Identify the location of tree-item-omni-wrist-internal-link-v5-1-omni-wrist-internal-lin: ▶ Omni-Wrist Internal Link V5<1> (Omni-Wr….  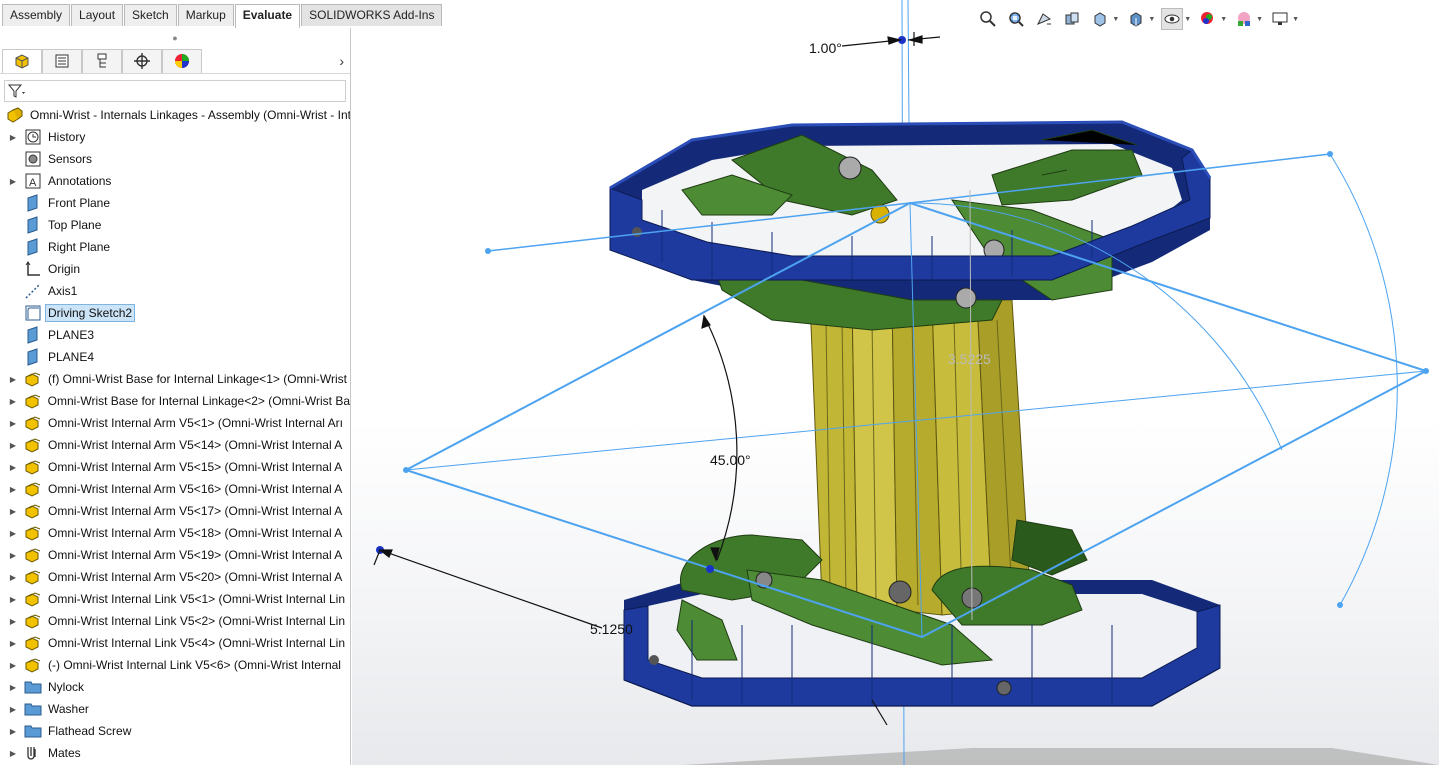
(175, 599).